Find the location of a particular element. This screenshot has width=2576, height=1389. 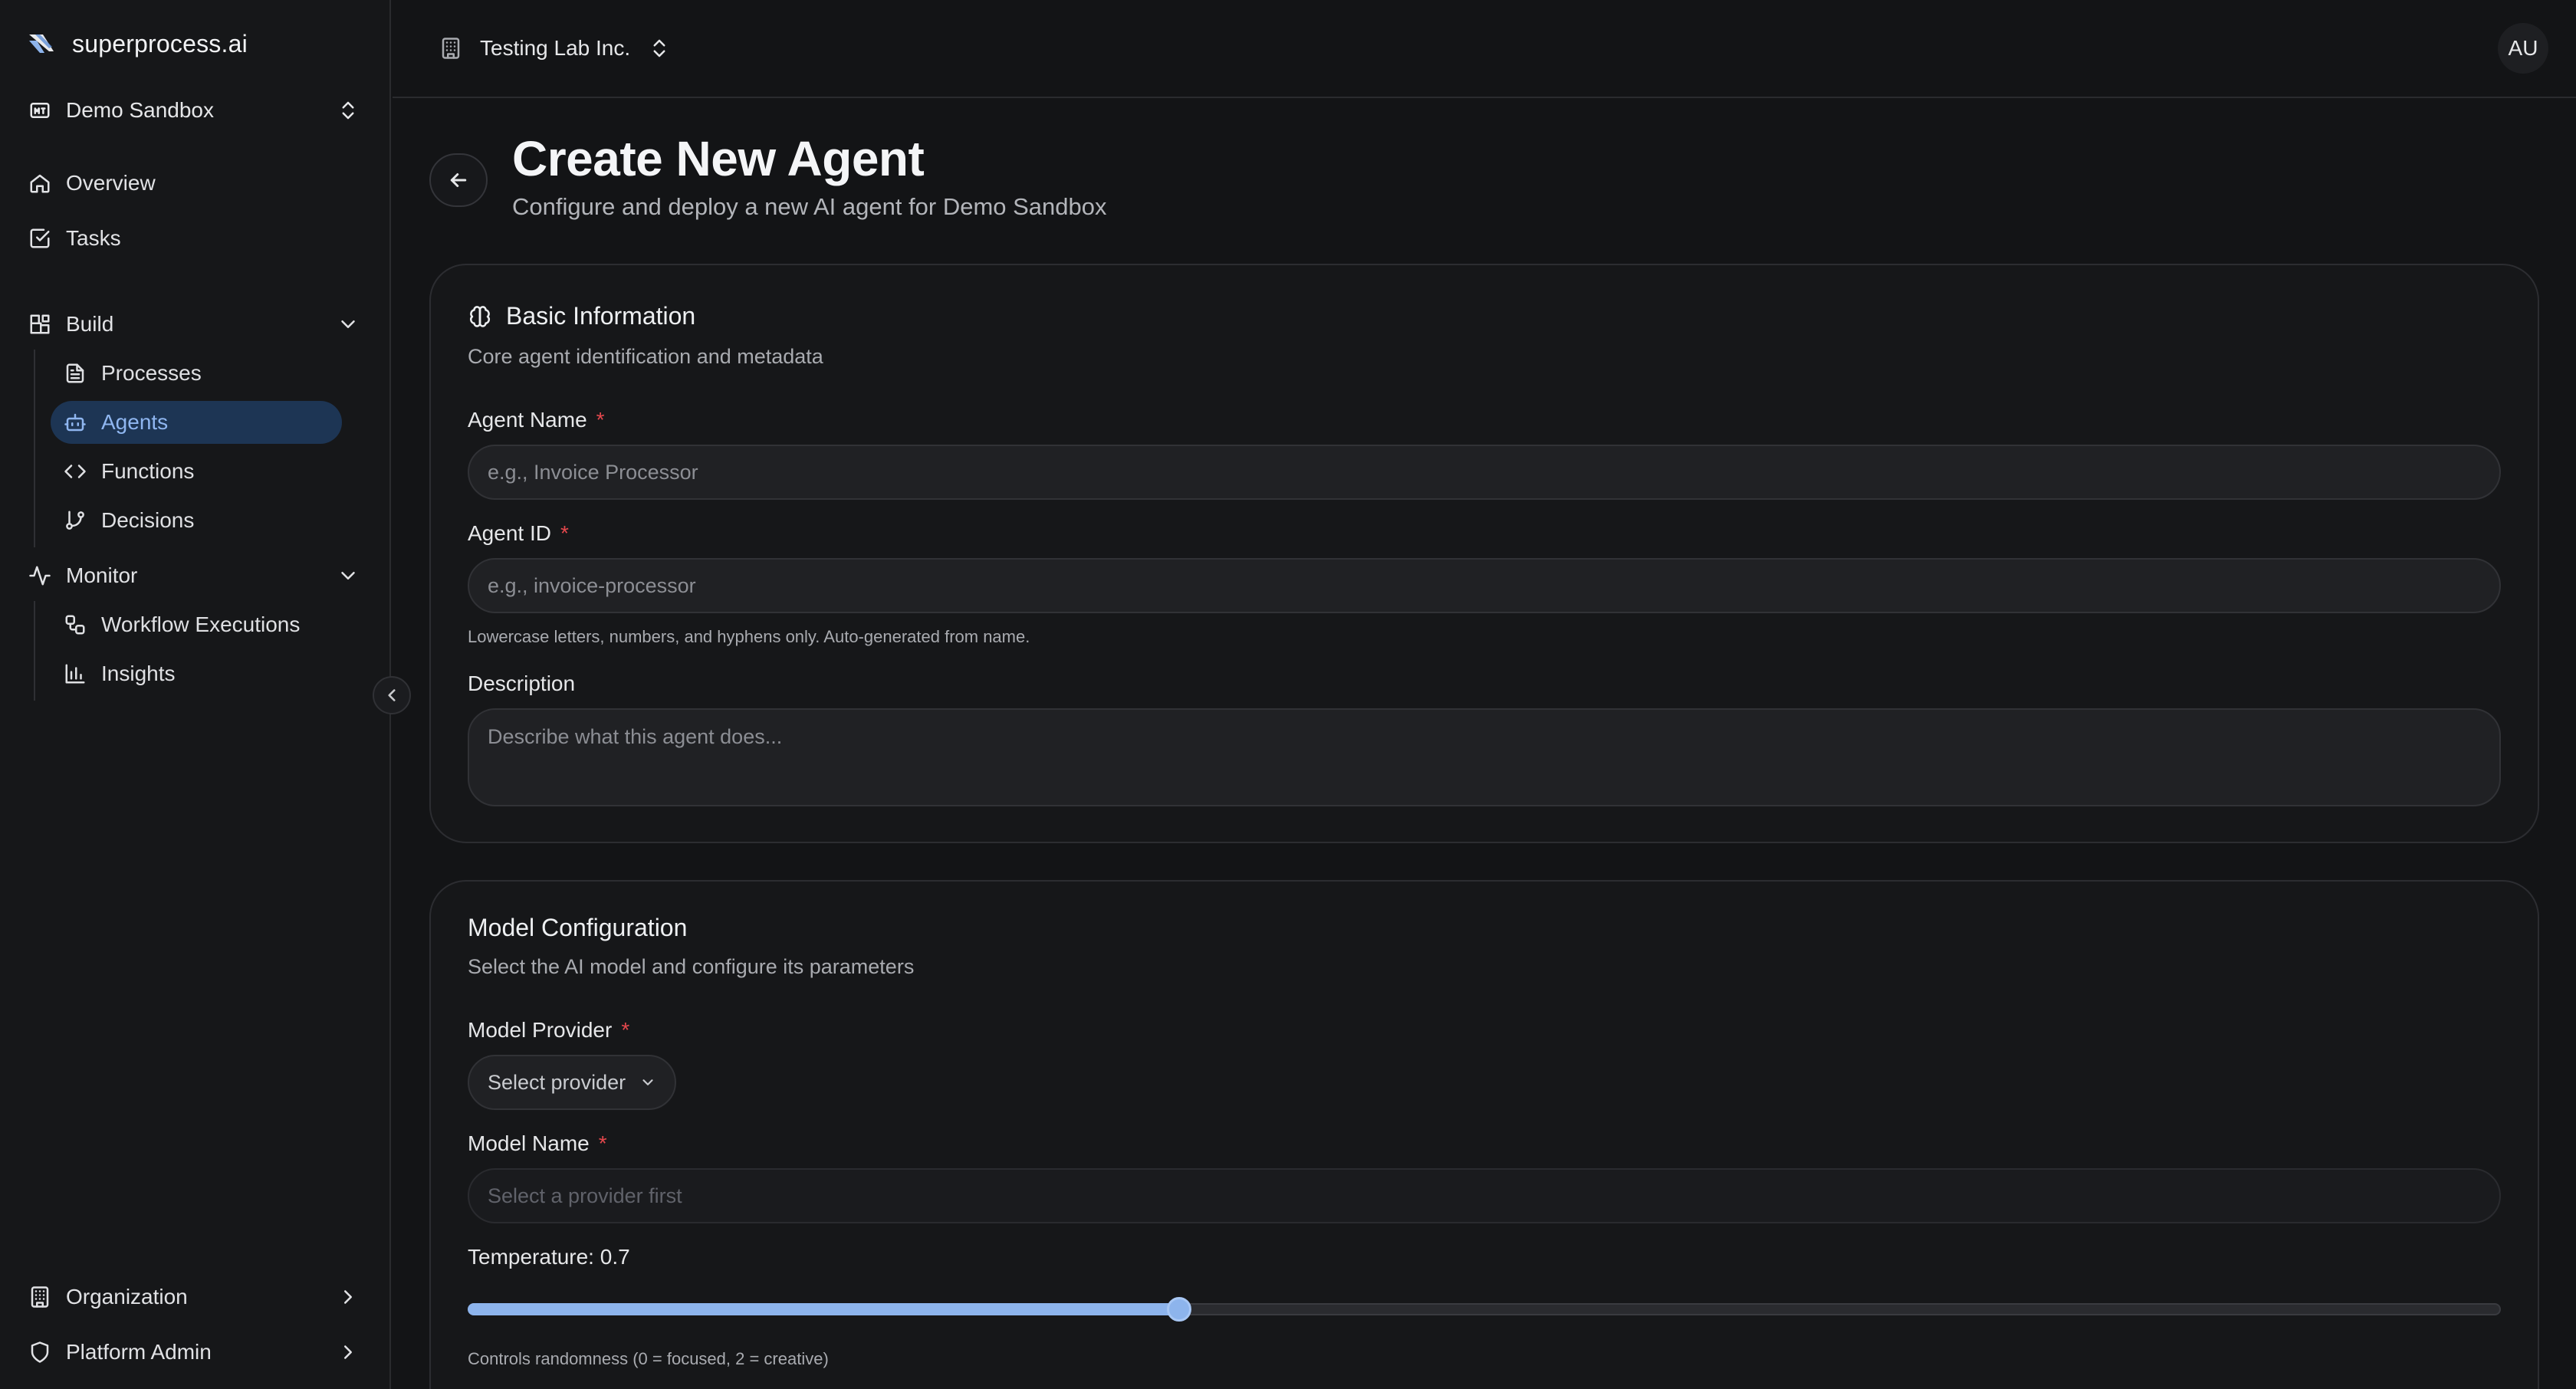

brand: superprocess.ai is located at coordinates (137, 43).